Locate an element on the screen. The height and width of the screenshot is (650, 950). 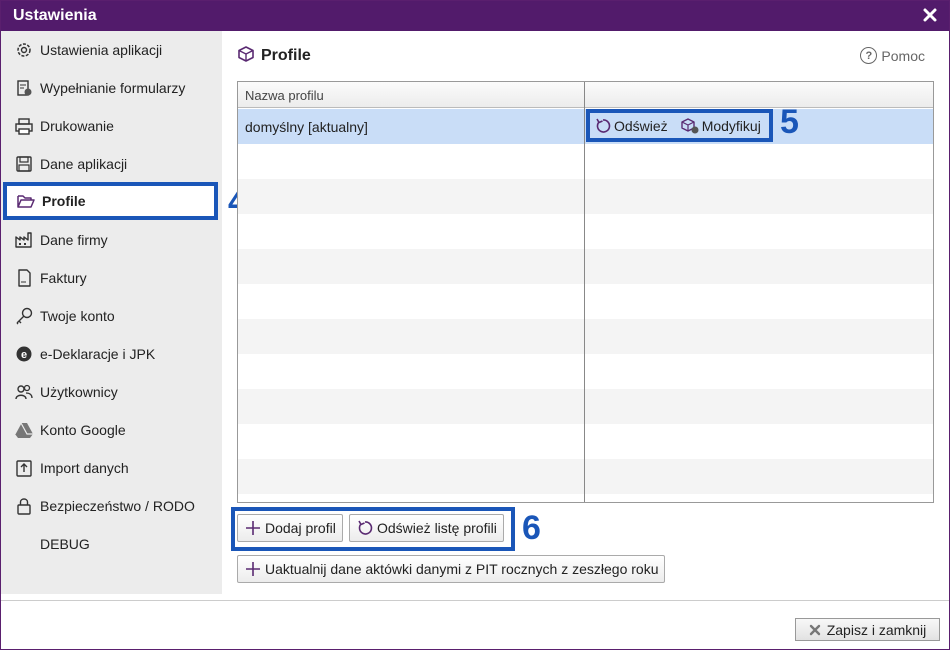
folder-open-icon is located at coordinates (26, 201).